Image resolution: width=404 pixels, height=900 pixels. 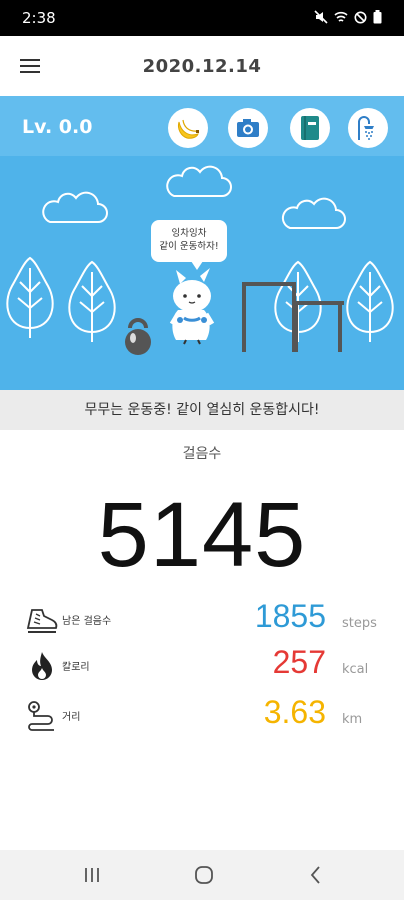 What do you see at coordinates (192, 306) in the screenshot?
I see `mumu-character-icon` at bounding box center [192, 306].